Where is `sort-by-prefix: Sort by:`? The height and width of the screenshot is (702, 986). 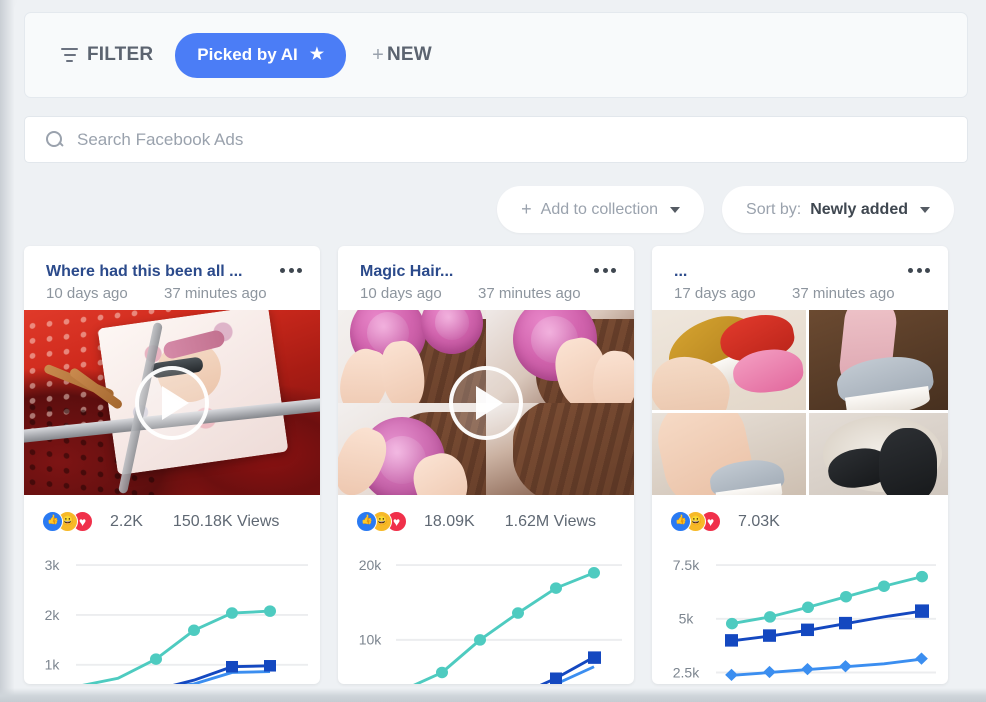 sort-by-prefix: Sort by: is located at coordinates (774, 209).